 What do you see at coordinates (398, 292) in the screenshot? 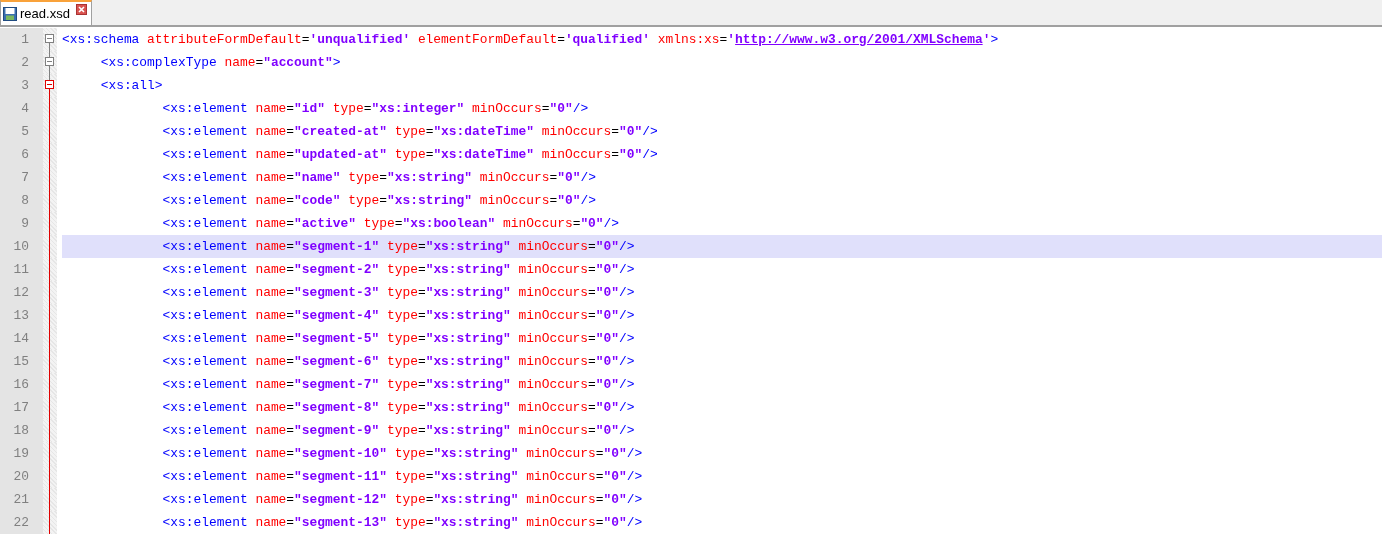
I see `code-line: <xs:element name="segment-3" type="xs:string" minOccurs="0"/>` at bounding box center [398, 292].